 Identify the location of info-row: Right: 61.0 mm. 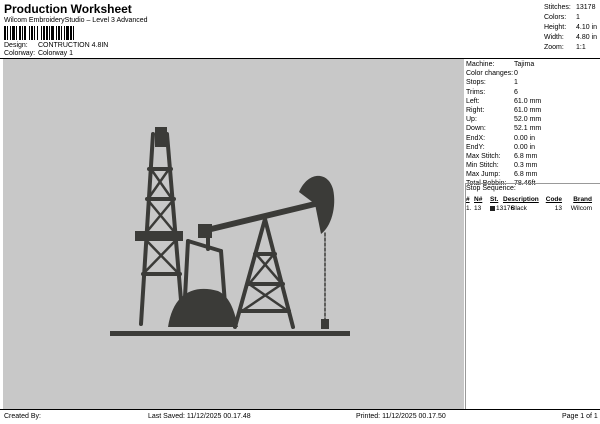
(533, 110).